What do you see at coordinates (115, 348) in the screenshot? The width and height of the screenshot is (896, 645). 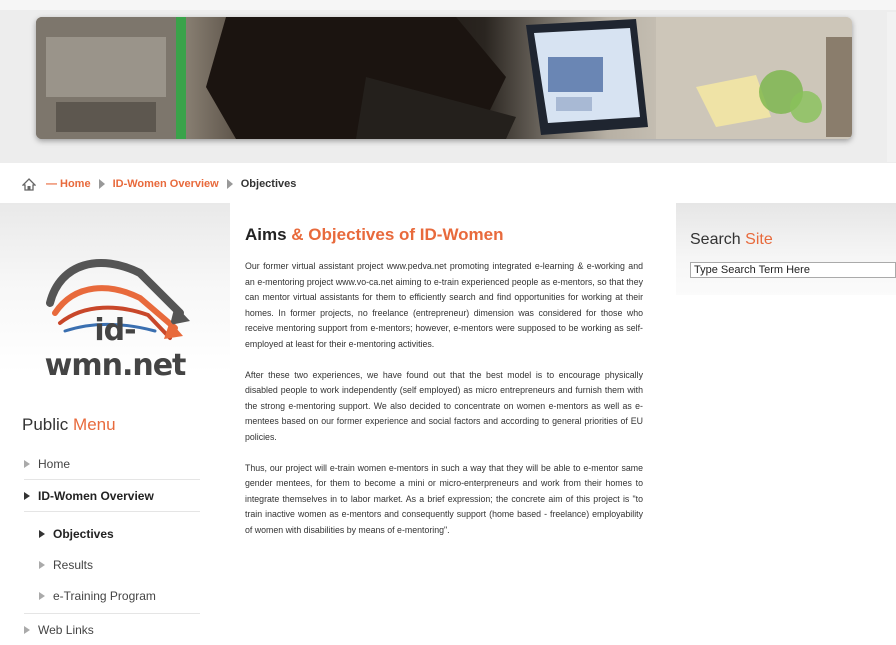 I see `logo-text: id-wmn.net` at bounding box center [115, 348].